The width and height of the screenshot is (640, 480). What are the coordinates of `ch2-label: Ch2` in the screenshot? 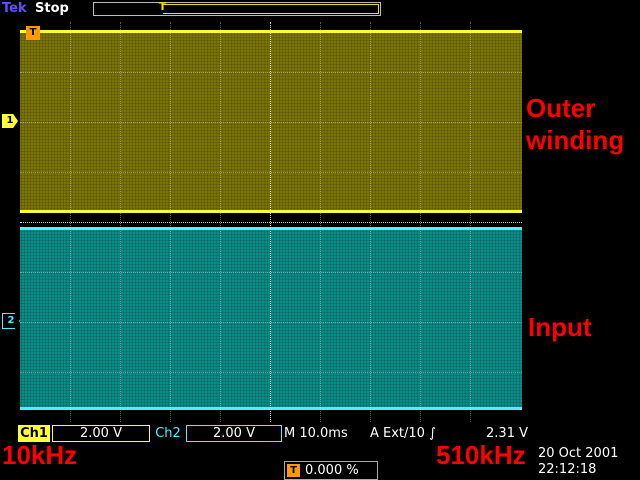 It's located at (168, 433).